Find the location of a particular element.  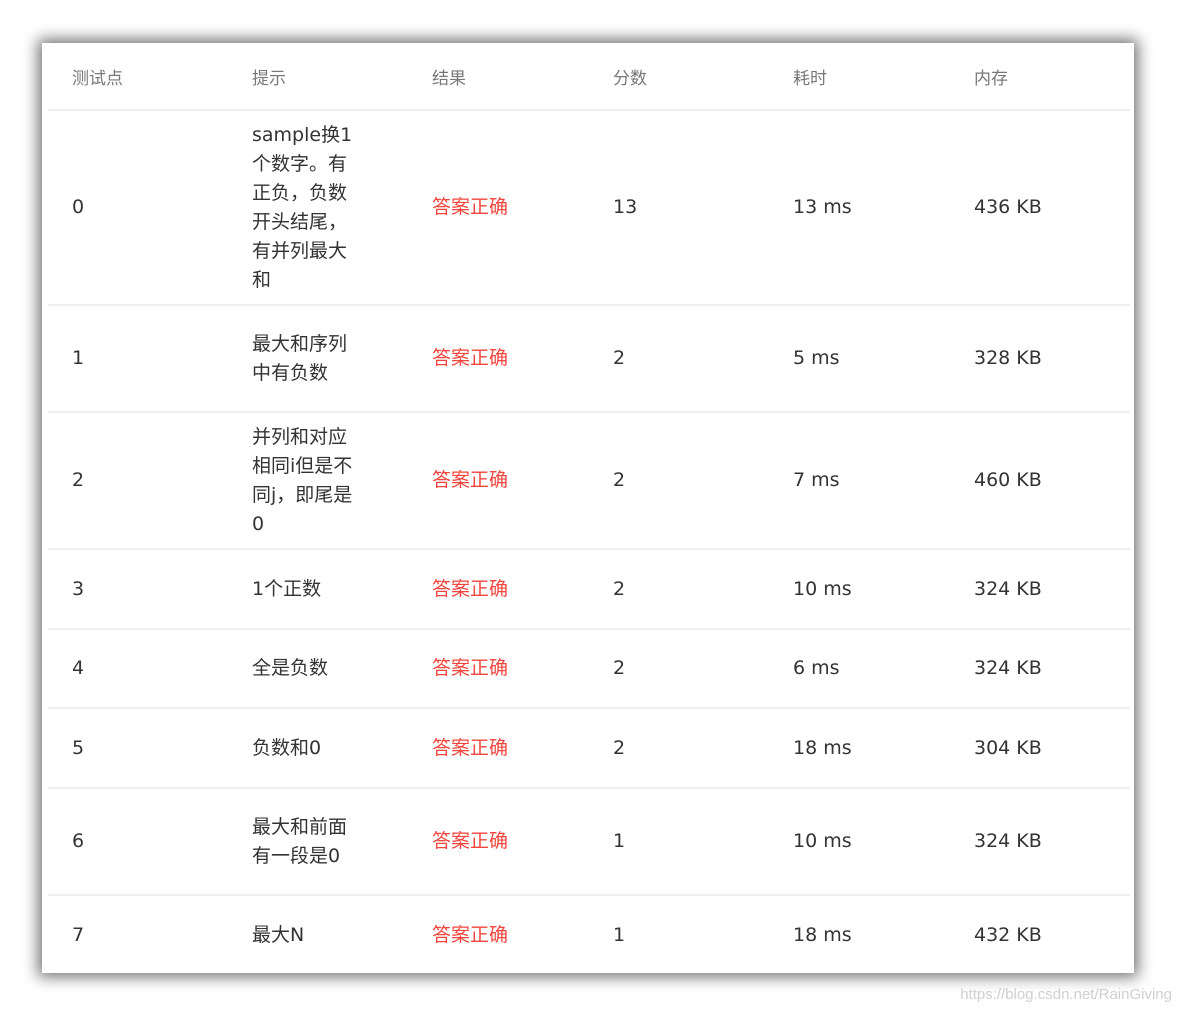

cell-test-point: 0 is located at coordinates (138, 208).